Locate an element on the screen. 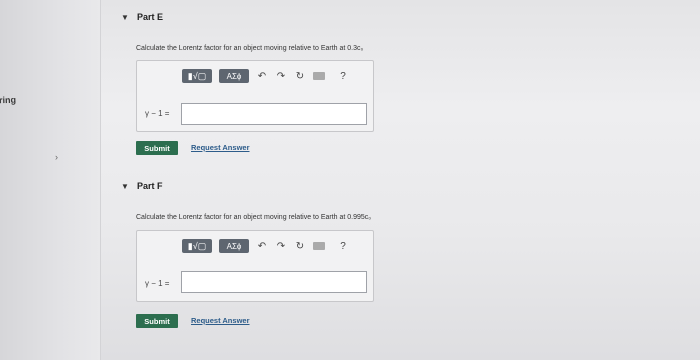  chevron-right-icon: › is located at coordinates (56, 157).